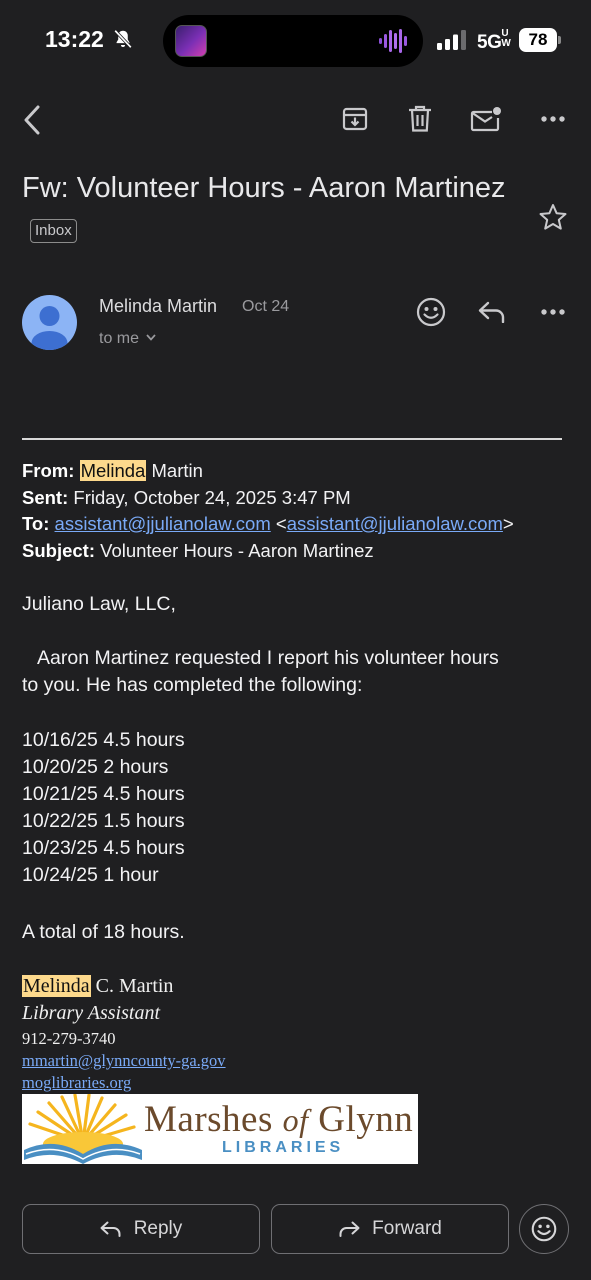 This screenshot has width=591, height=1280. I want to click on chevron-down-icon, so click(151, 337).